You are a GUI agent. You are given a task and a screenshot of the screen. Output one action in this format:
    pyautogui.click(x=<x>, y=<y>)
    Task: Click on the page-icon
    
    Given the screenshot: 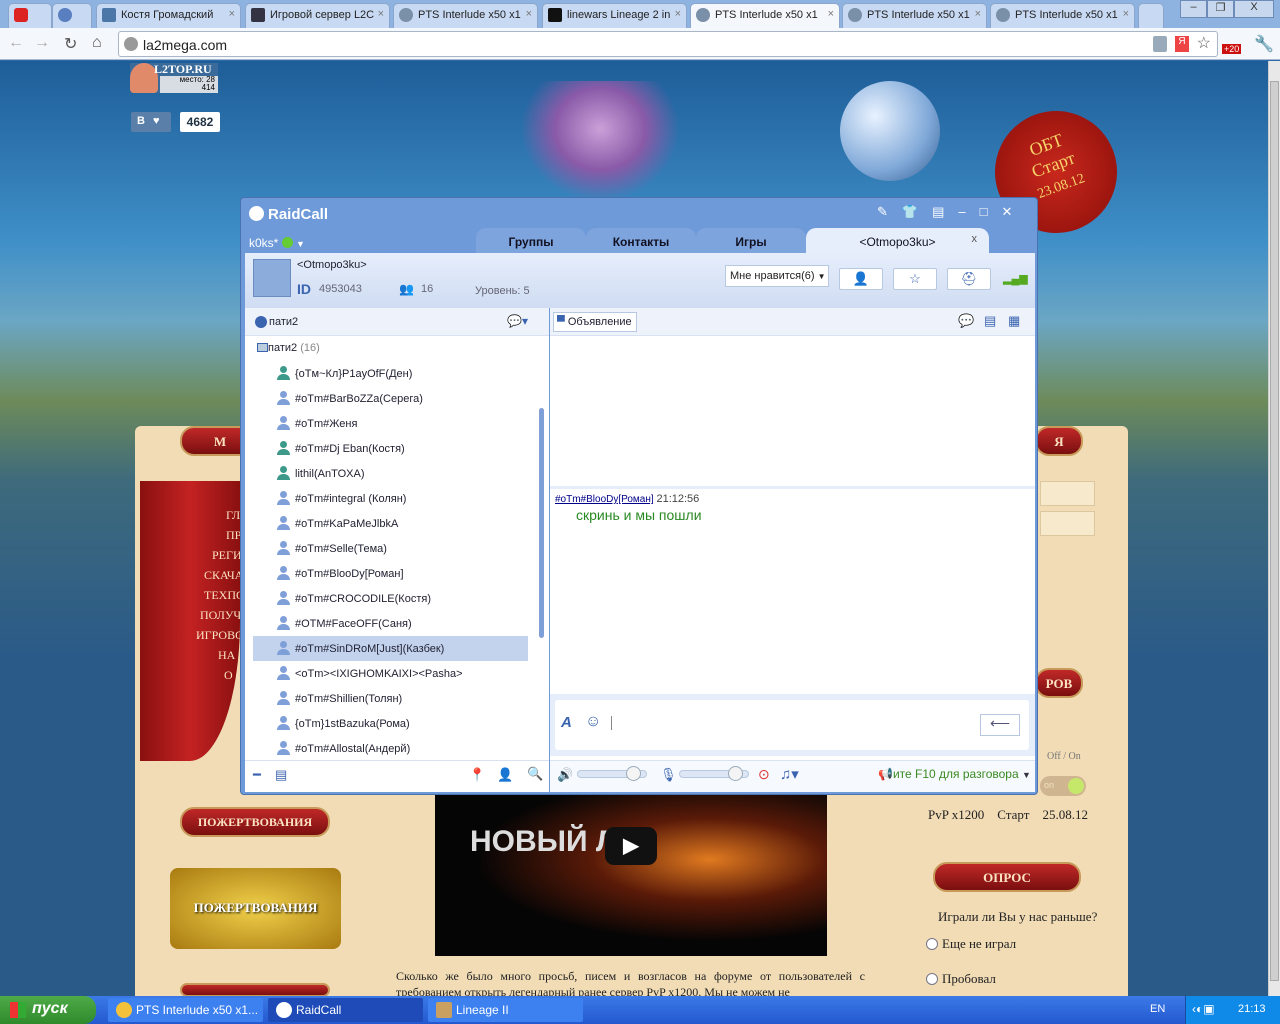 What is the action you would take?
    pyautogui.click(x=1160, y=44)
    